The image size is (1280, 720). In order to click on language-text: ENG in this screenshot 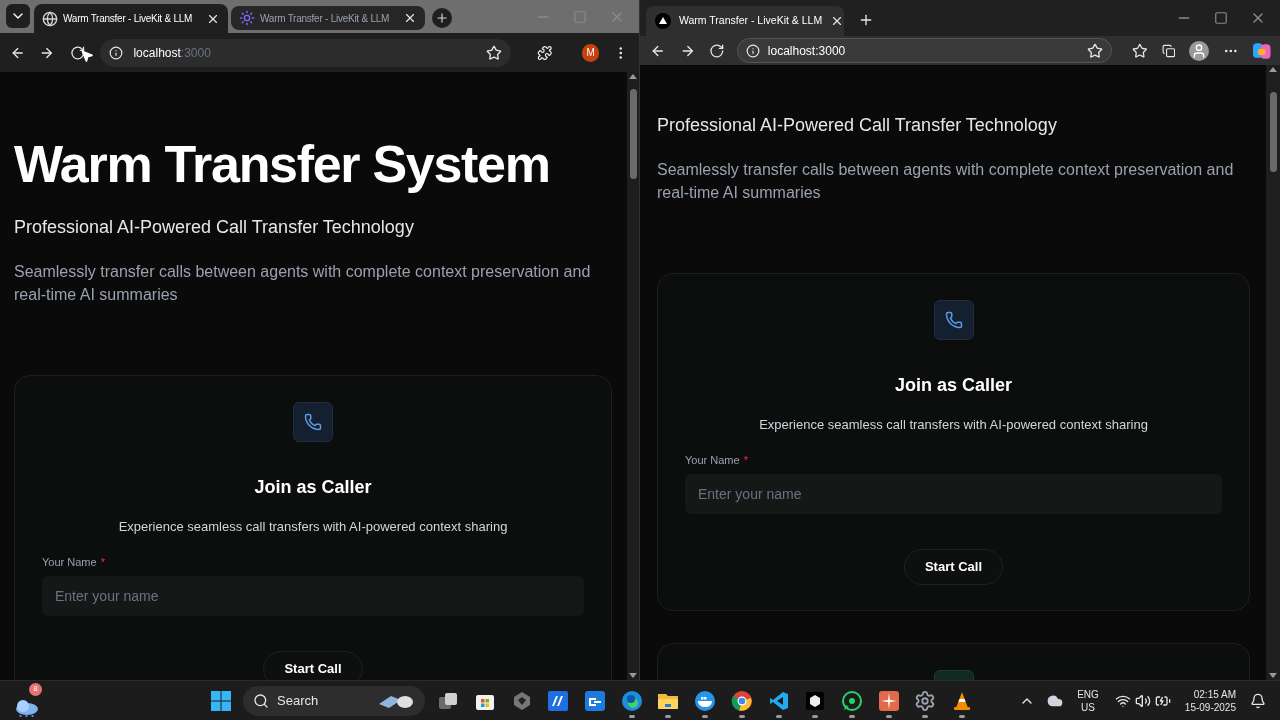, I will do `click(1088, 694)`.